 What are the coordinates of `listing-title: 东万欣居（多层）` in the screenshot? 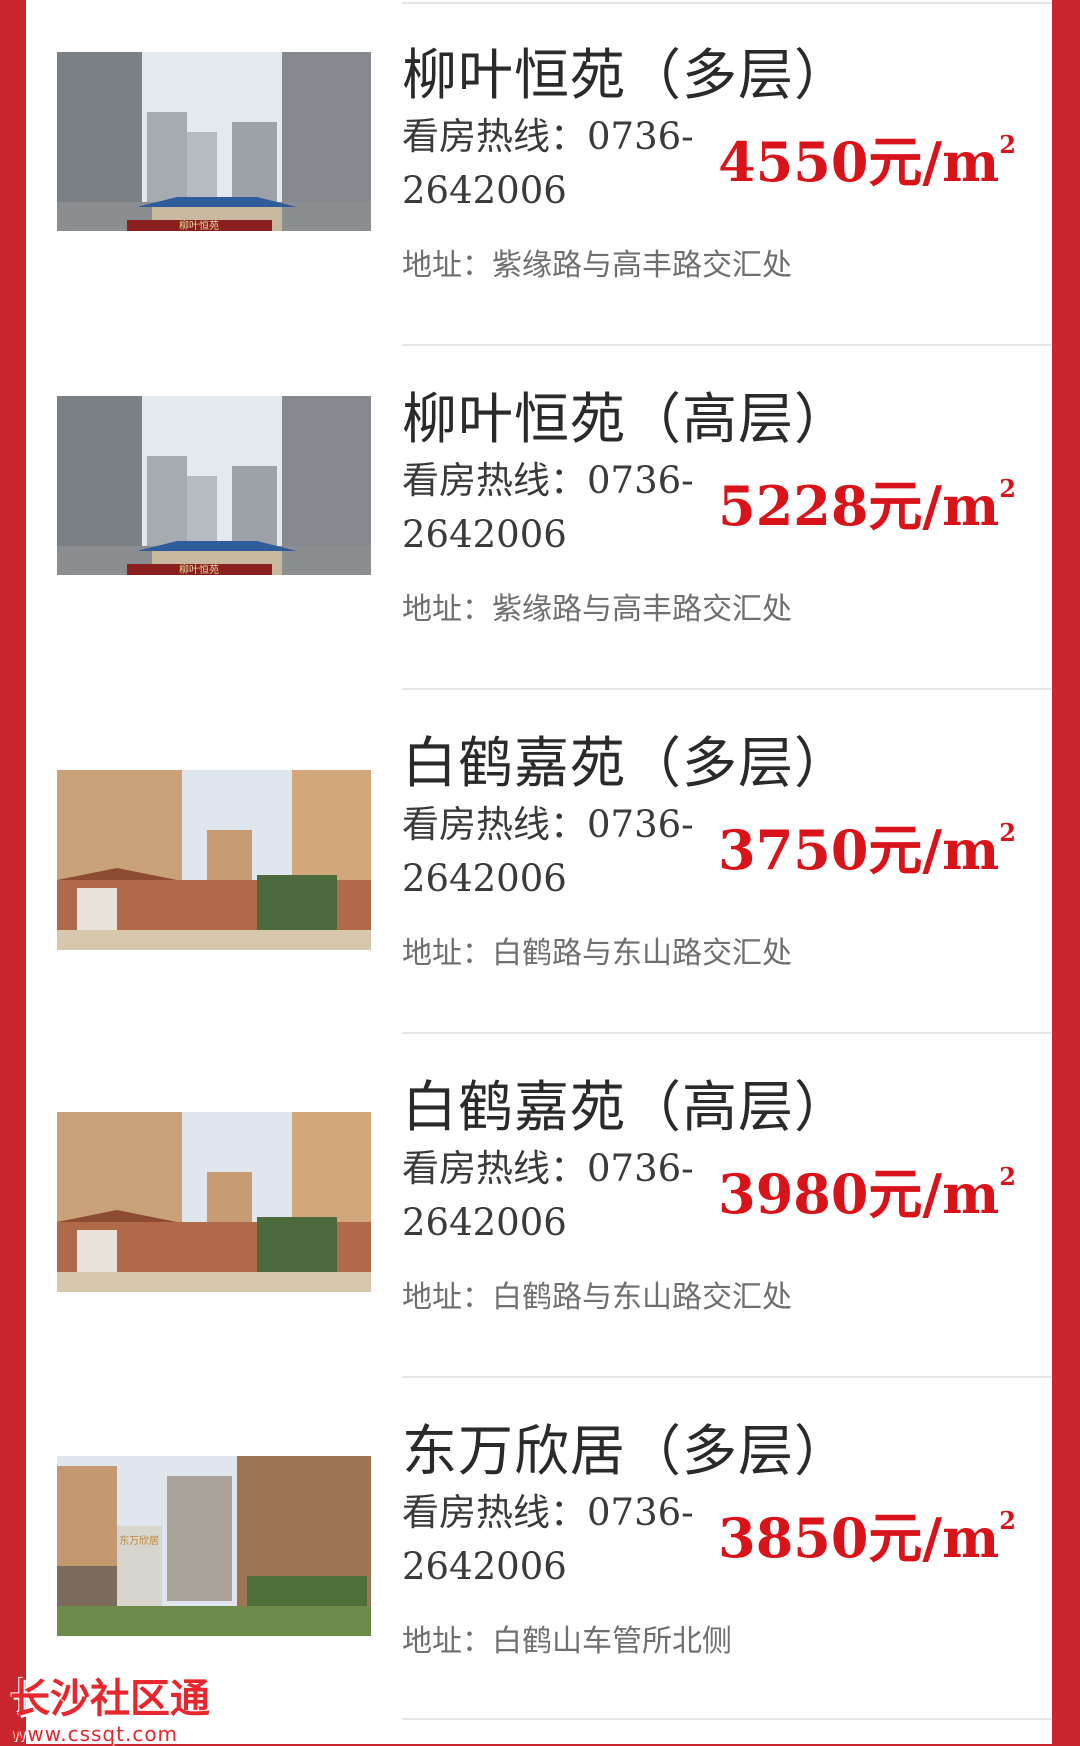 It's located at (626, 1446).